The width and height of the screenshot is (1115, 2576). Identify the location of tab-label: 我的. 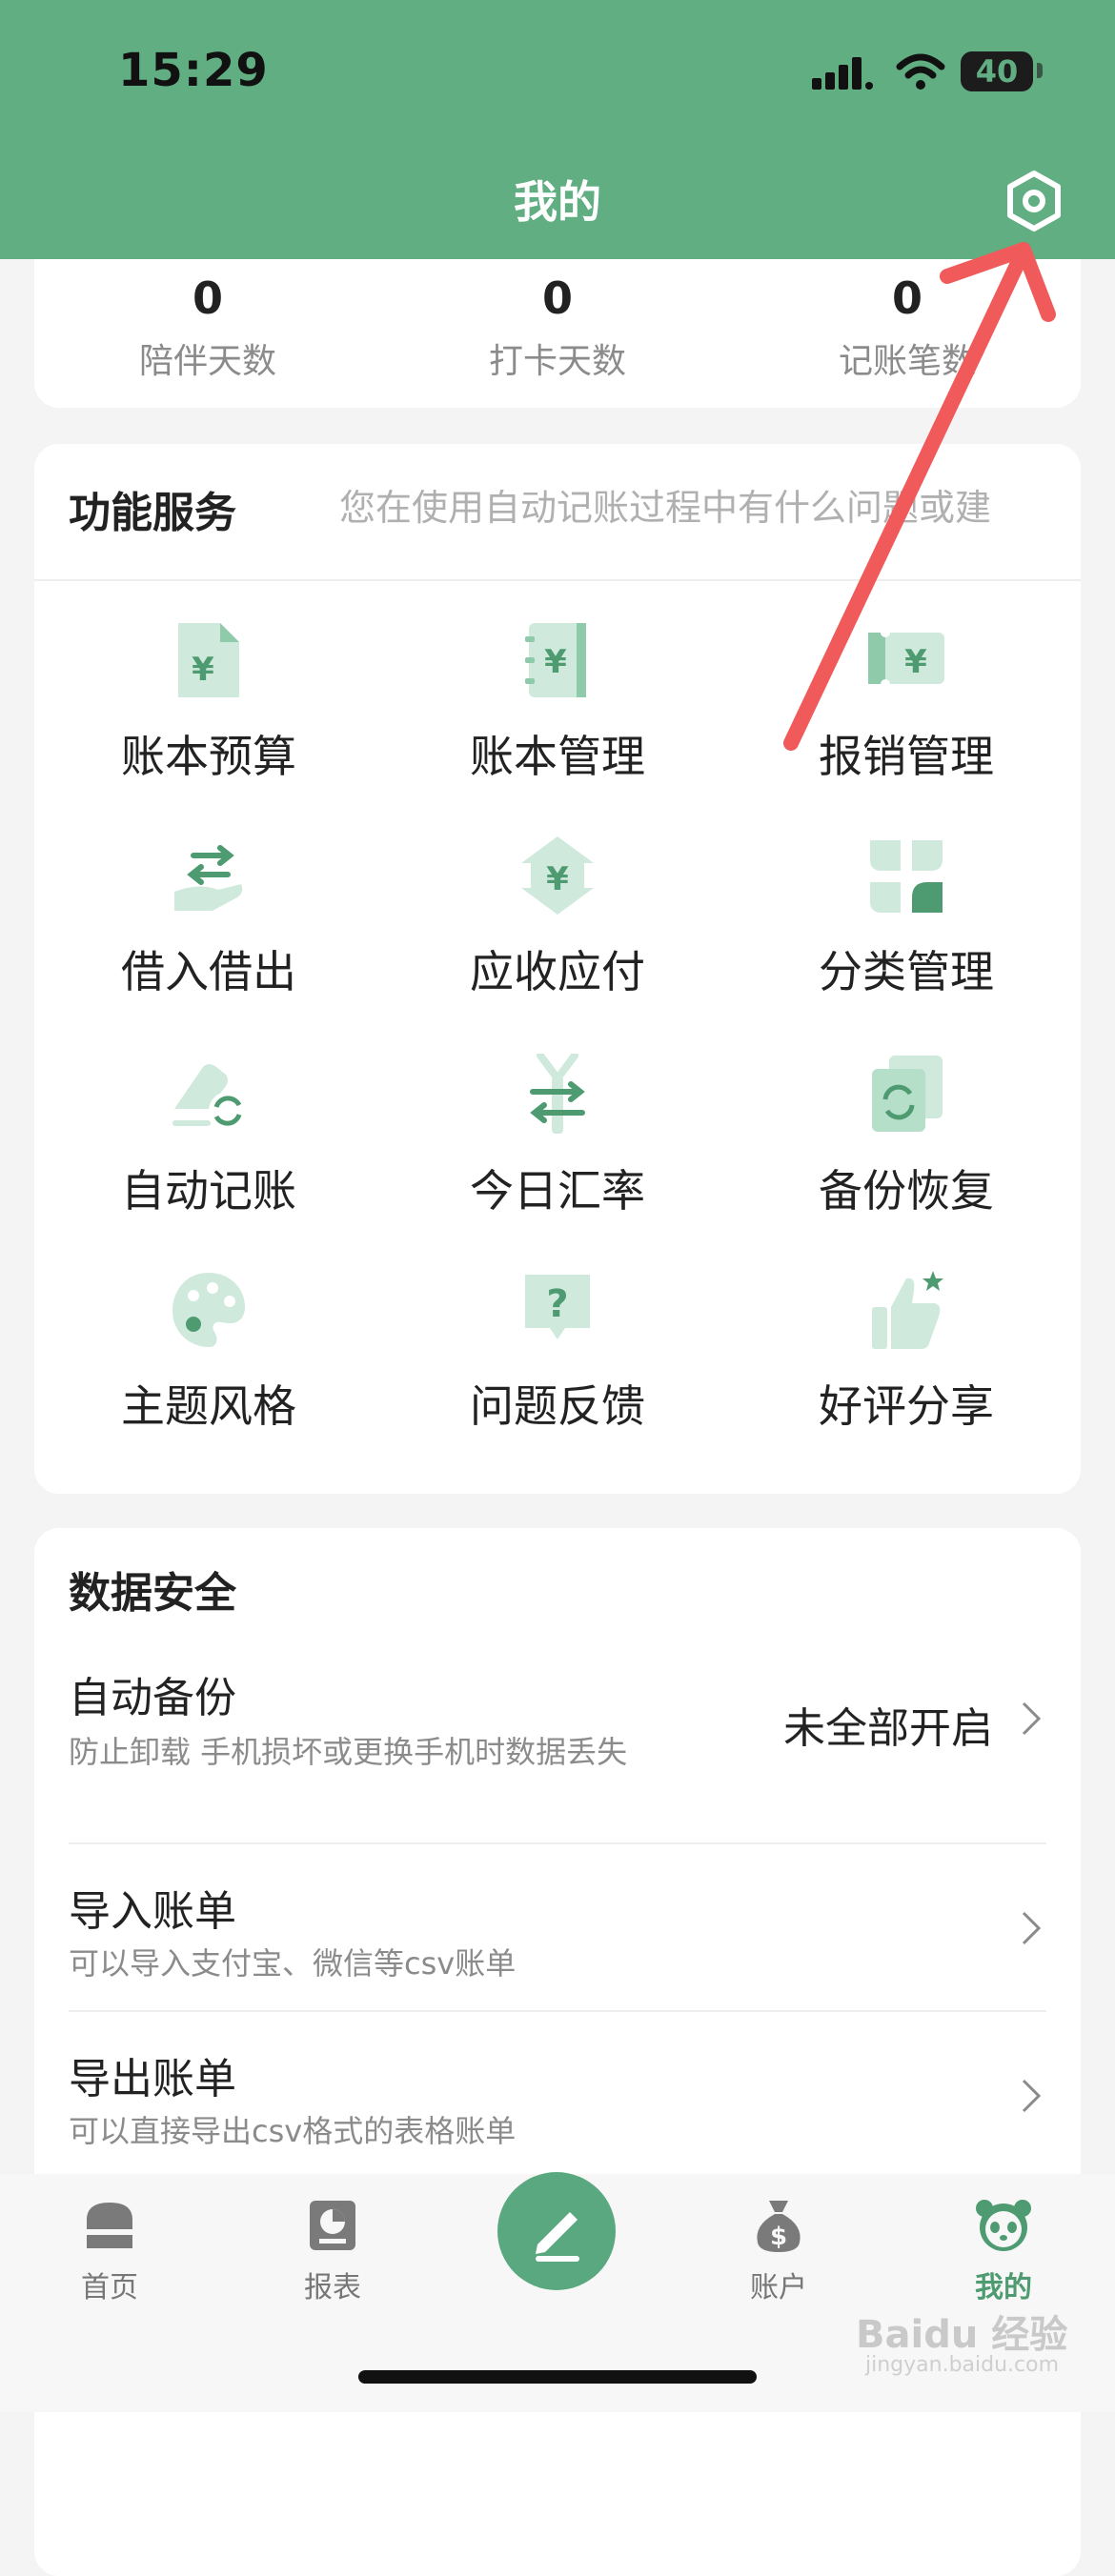
(1003, 2288).